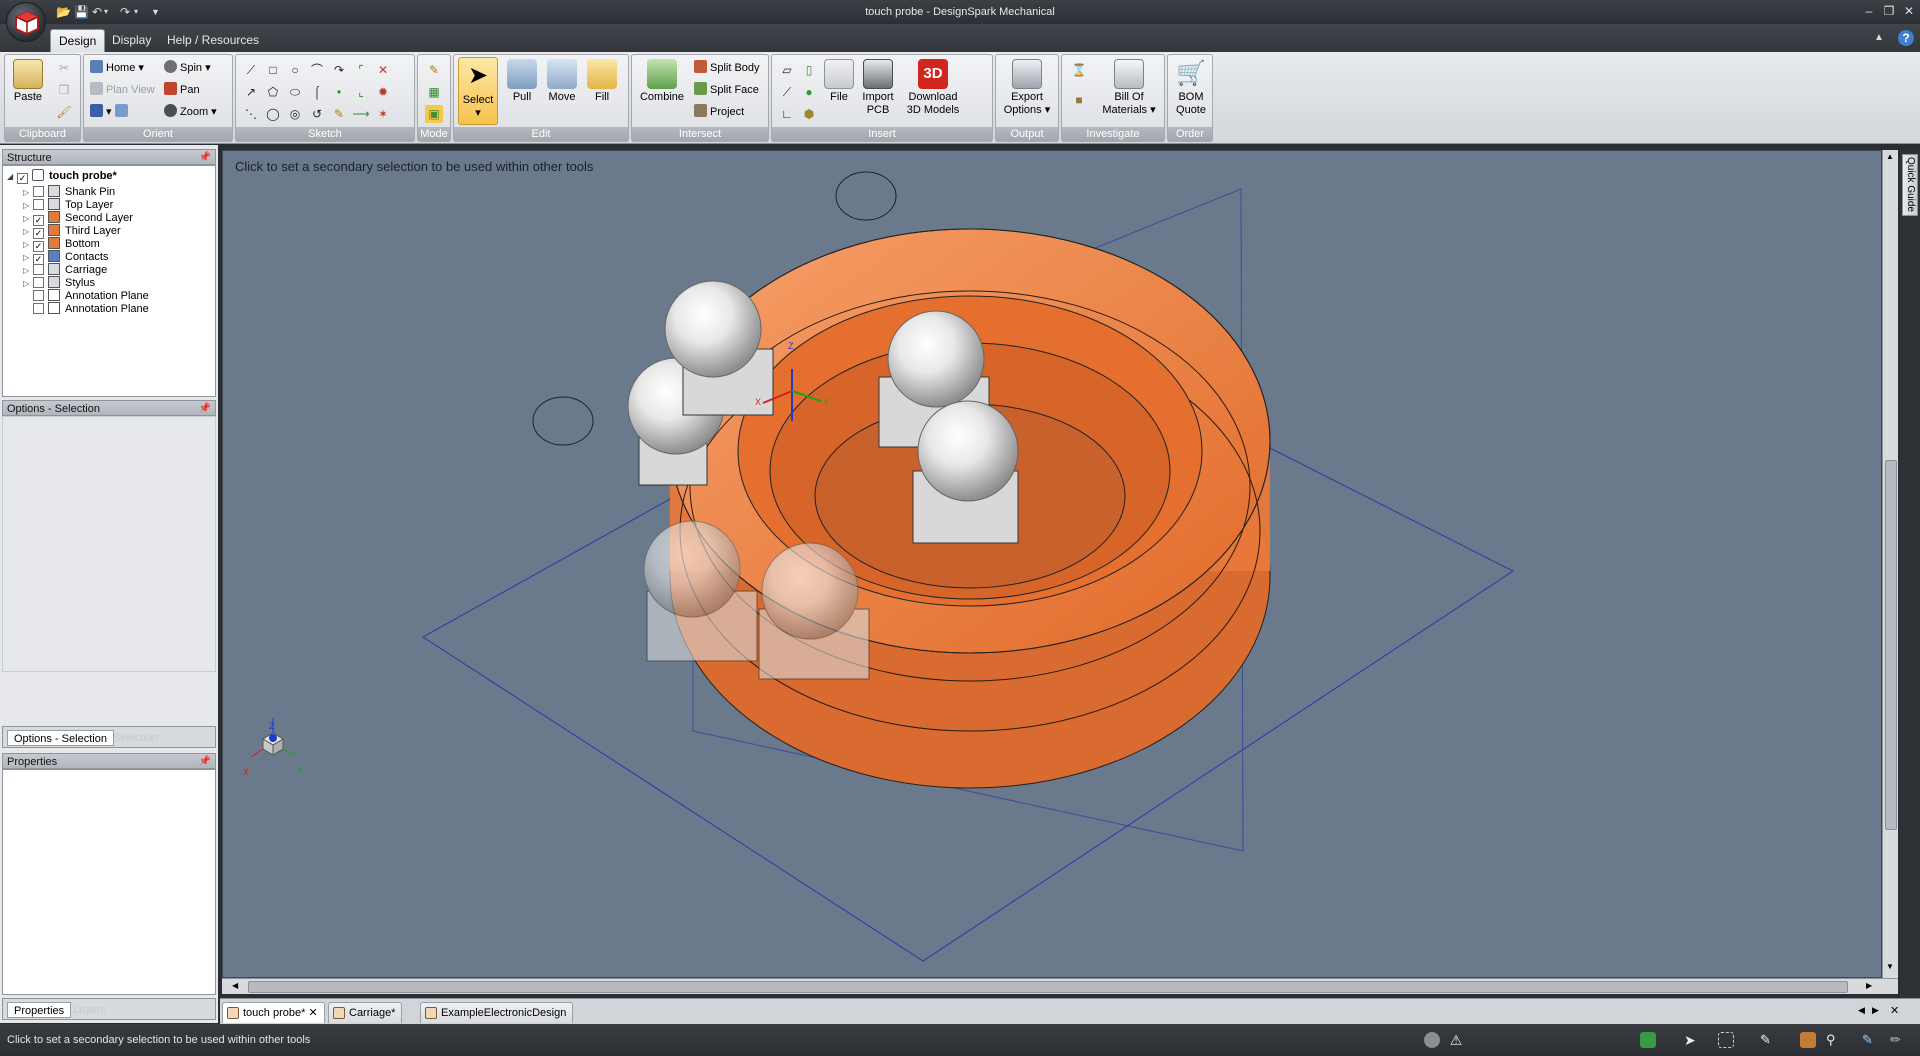  What do you see at coordinates (1692, 1040) in the screenshot?
I see `cursor-mode-icon: ➤` at bounding box center [1692, 1040].